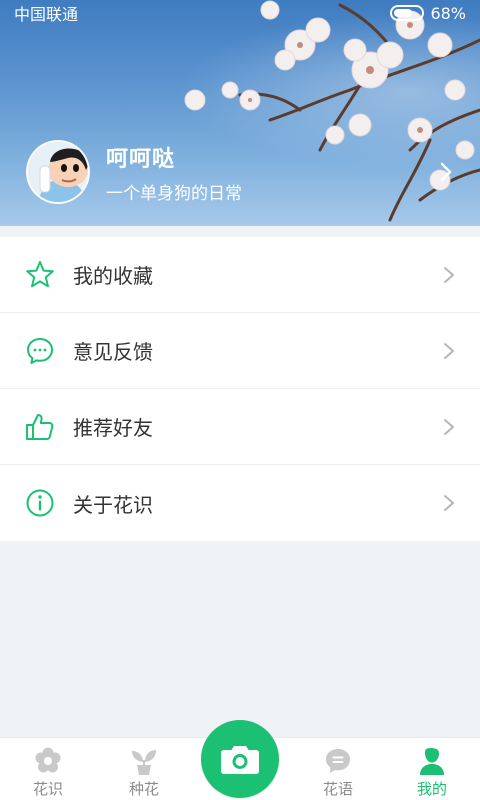 Image resolution: width=480 pixels, height=800 pixels. I want to click on menu-item-feedback: 意见反馈, so click(240, 351).